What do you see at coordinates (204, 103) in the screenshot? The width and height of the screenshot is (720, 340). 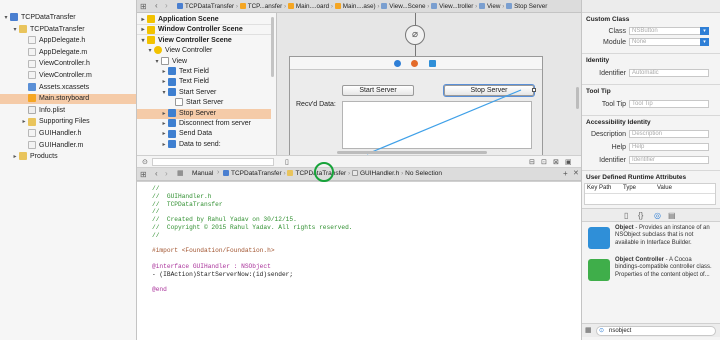 I see `outline-item: Start Server` at bounding box center [204, 103].